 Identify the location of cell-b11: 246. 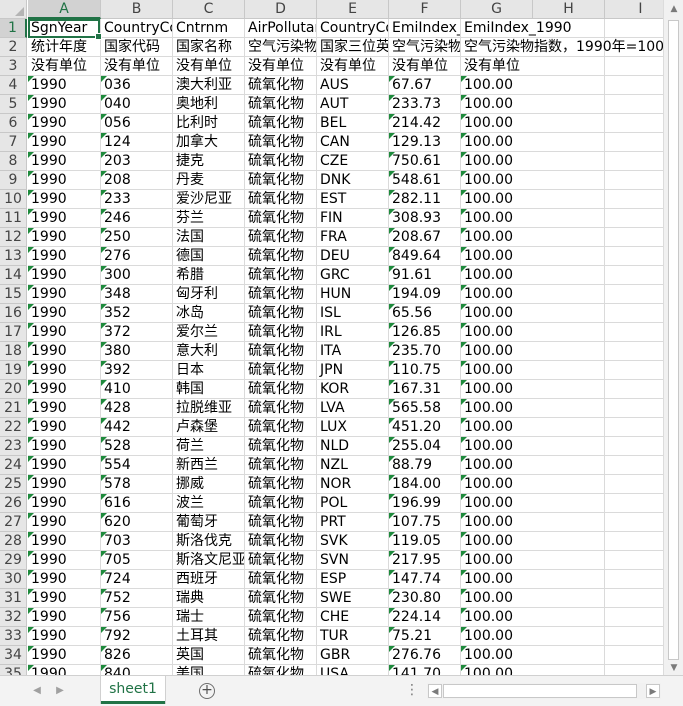
(137, 218).